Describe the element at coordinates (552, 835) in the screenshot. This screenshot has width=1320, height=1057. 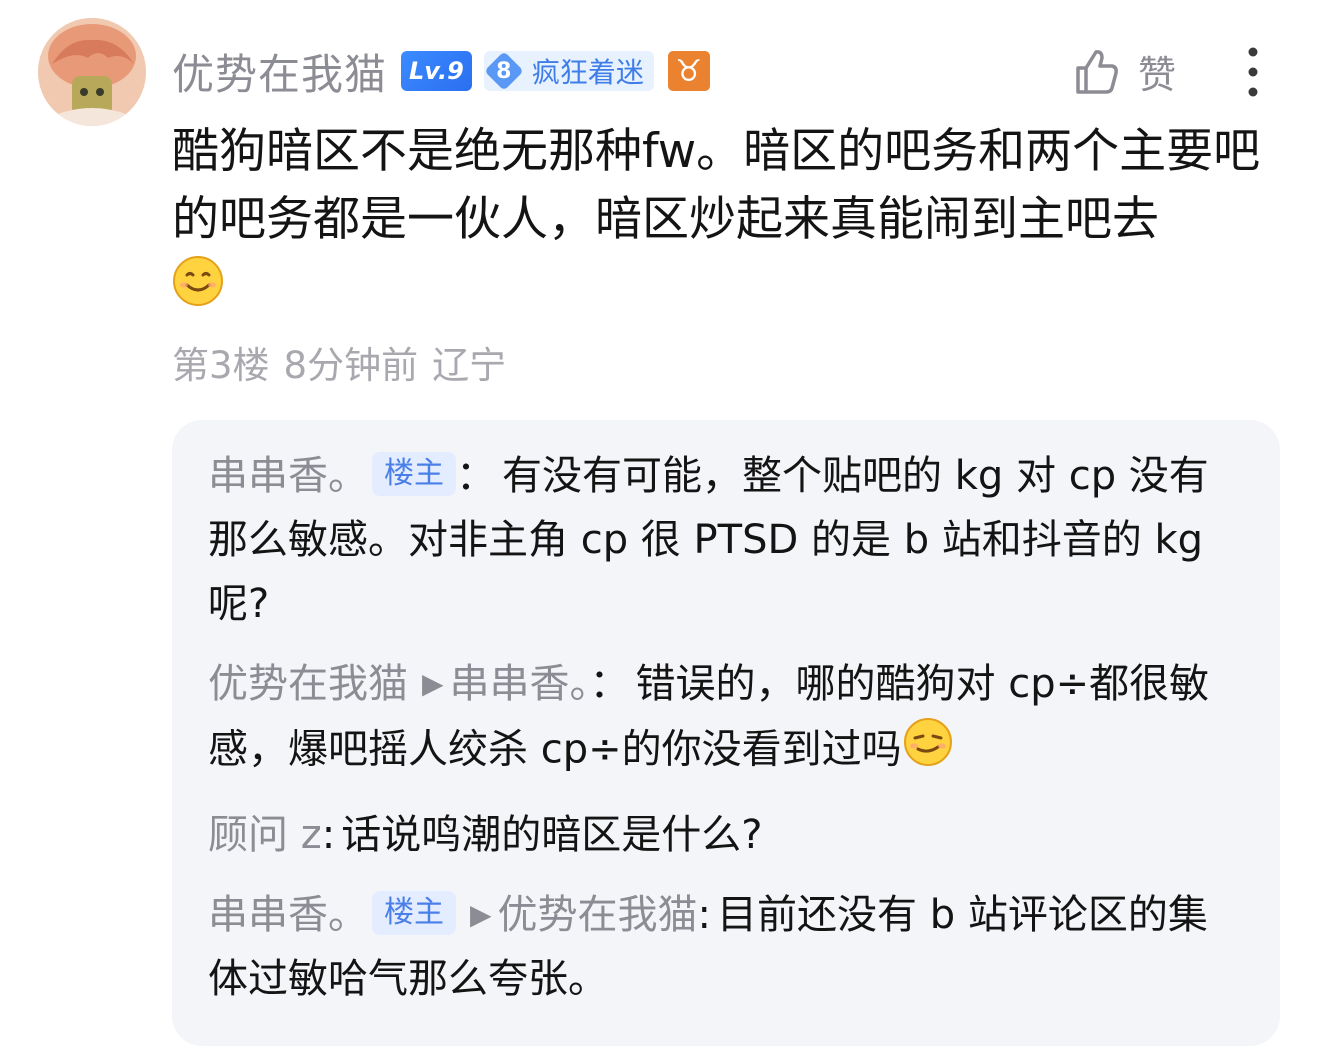
I see `reply-text: 话说鸣潮的暗区是什么?` at that location.